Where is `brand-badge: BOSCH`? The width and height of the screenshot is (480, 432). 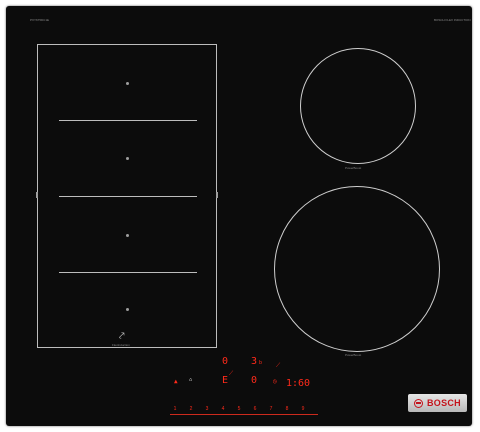 brand-badge: BOSCH is located at coordinates (437, 403).